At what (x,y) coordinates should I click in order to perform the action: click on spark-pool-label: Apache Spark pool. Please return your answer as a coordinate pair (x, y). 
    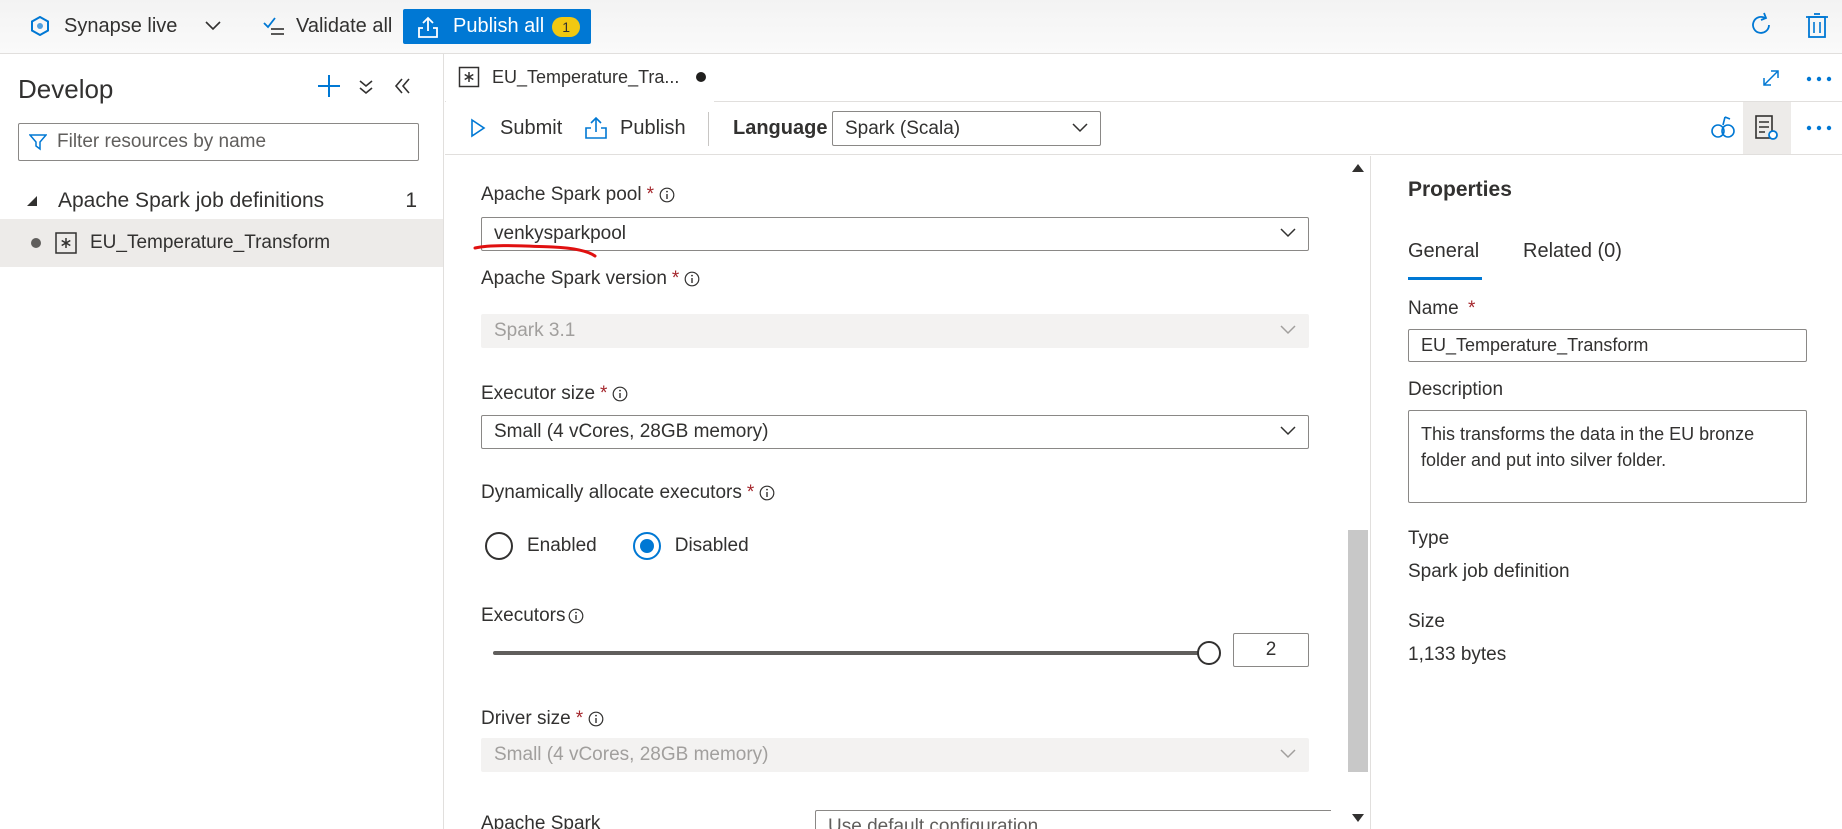
    Looking at the image, I should click on (561, 194).